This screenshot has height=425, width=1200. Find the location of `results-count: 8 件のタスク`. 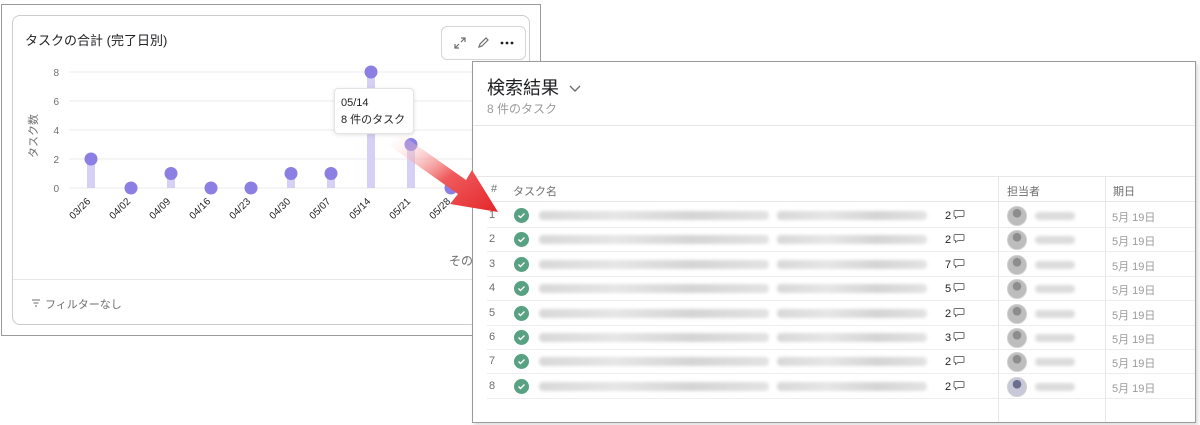

results-count: 8 件のタスク is located at coordinates (522, 109).